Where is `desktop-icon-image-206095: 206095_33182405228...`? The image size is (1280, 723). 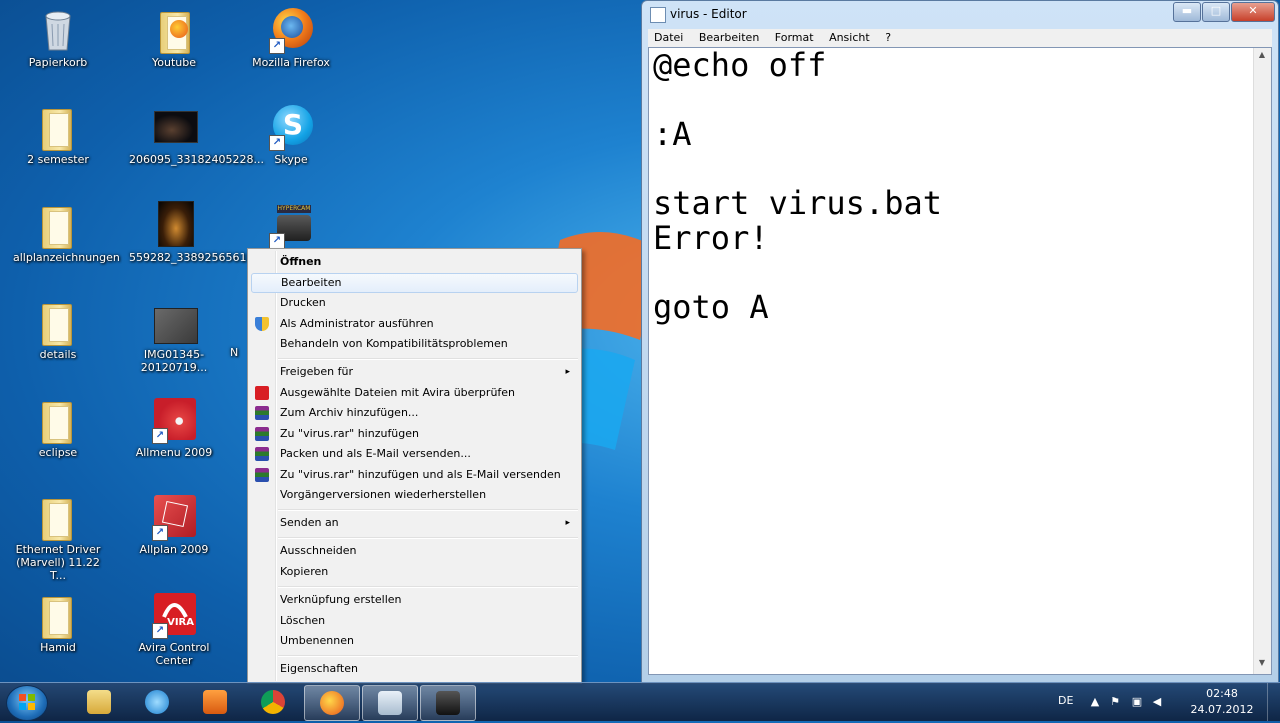
desktop-icon-image-206095: 206095_33182405228... is located at coordinates (196, 134).